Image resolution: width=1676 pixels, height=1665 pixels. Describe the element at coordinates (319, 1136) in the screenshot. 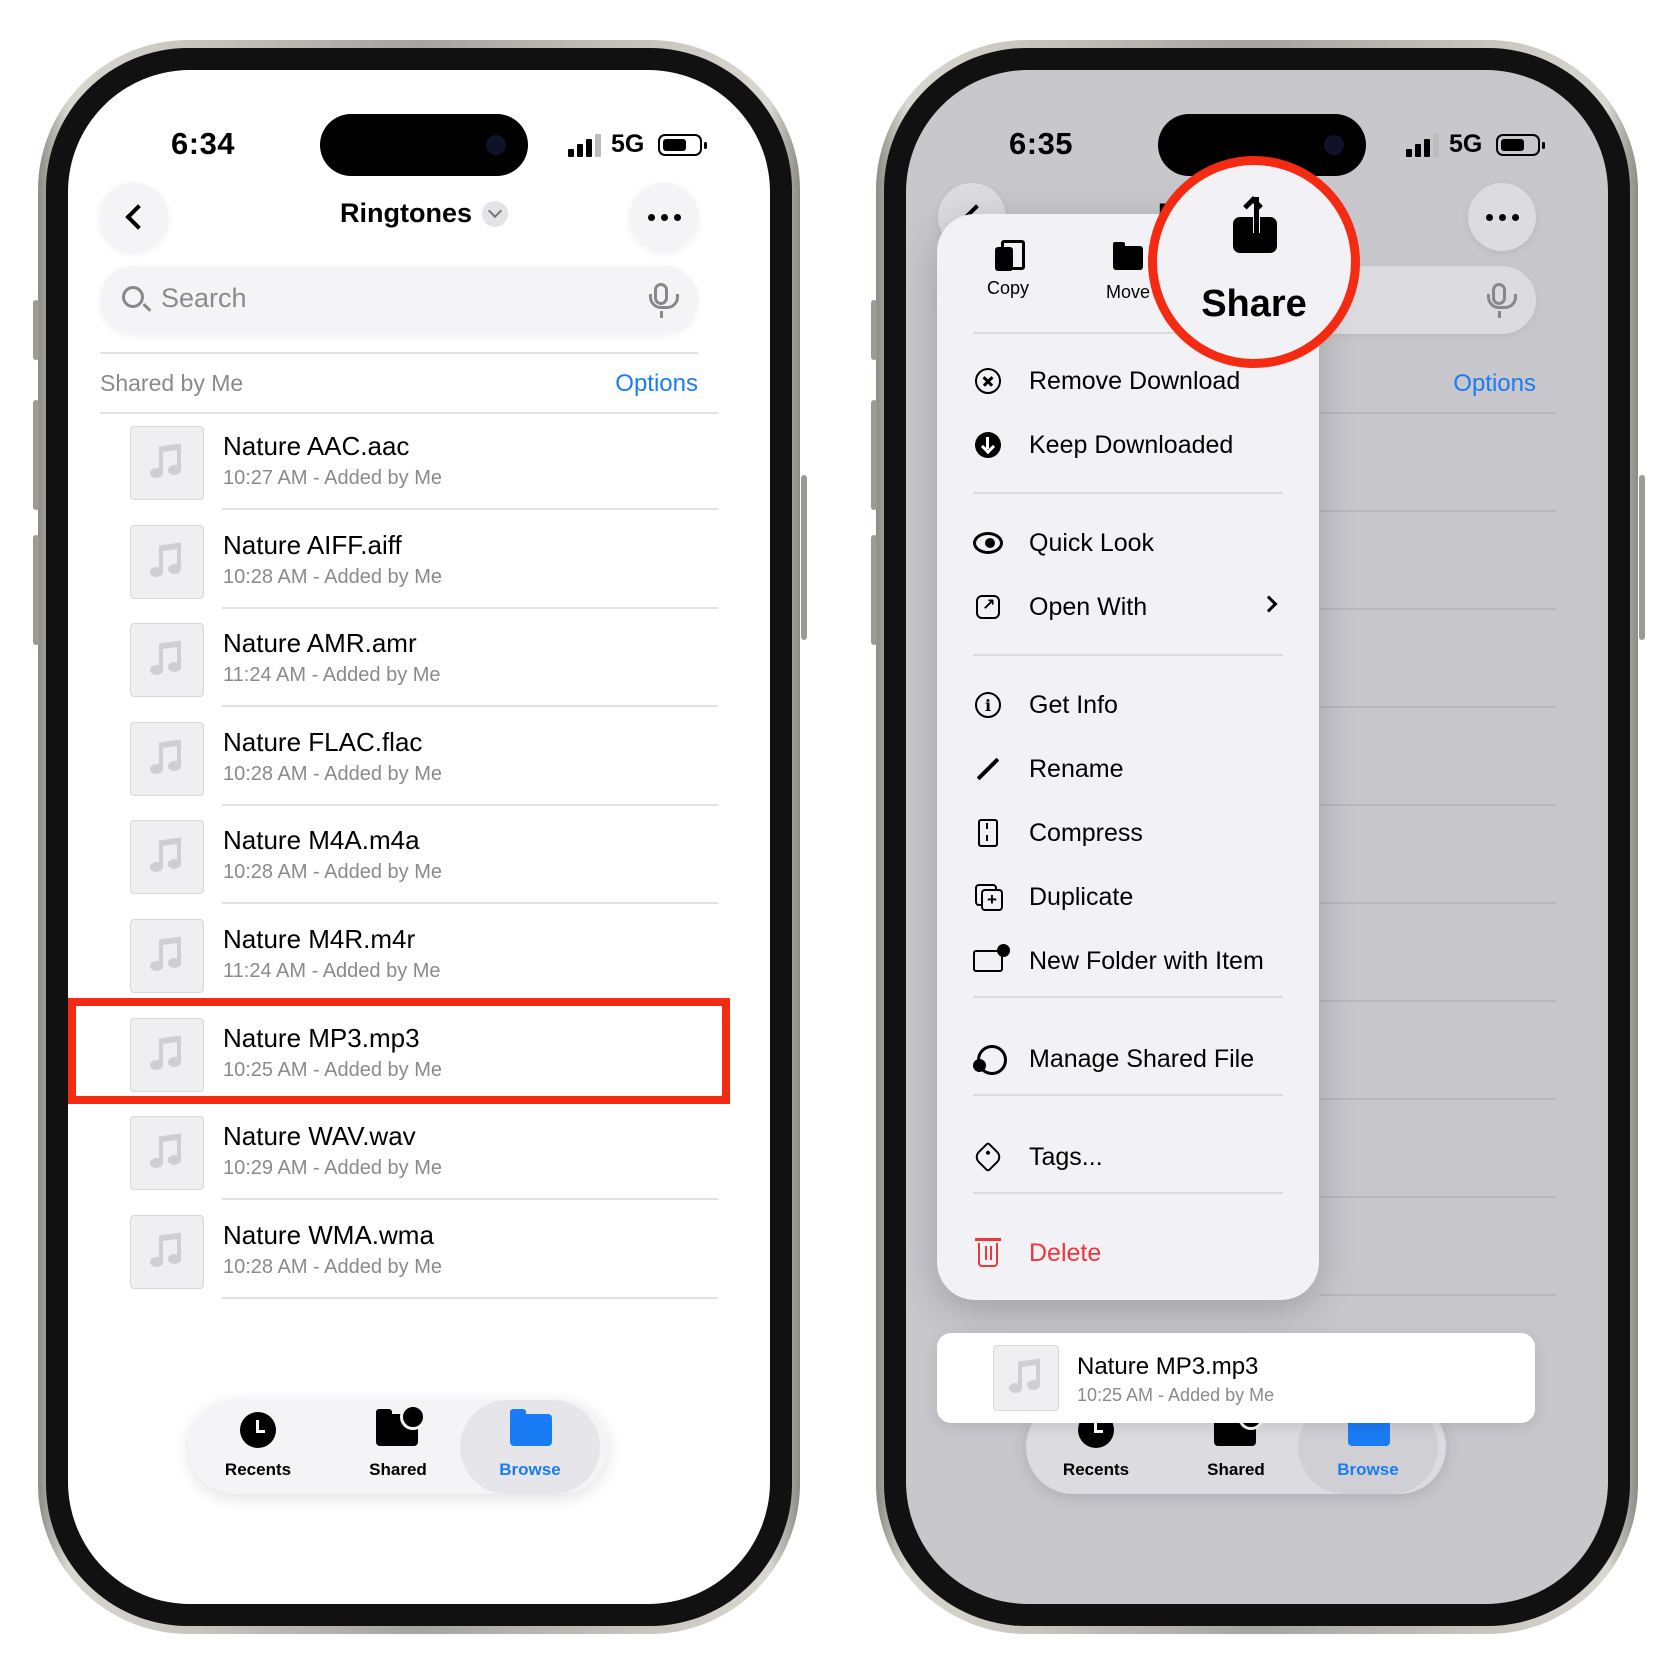

I see `file-name: Nature WAV.wav` at that location.